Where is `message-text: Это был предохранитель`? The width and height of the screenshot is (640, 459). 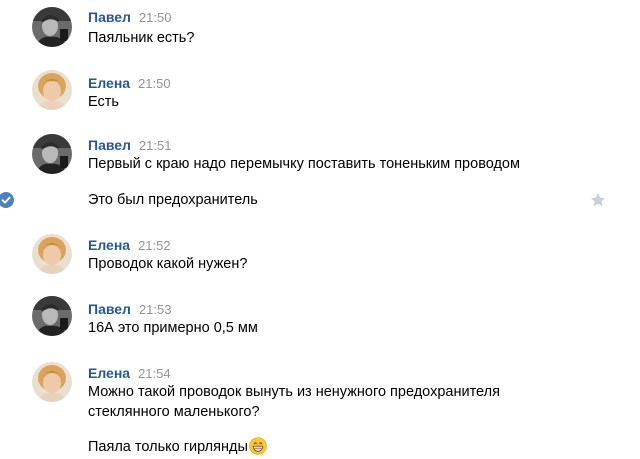
message-text: Это был предохранитель is located at coordinates (173, 200).